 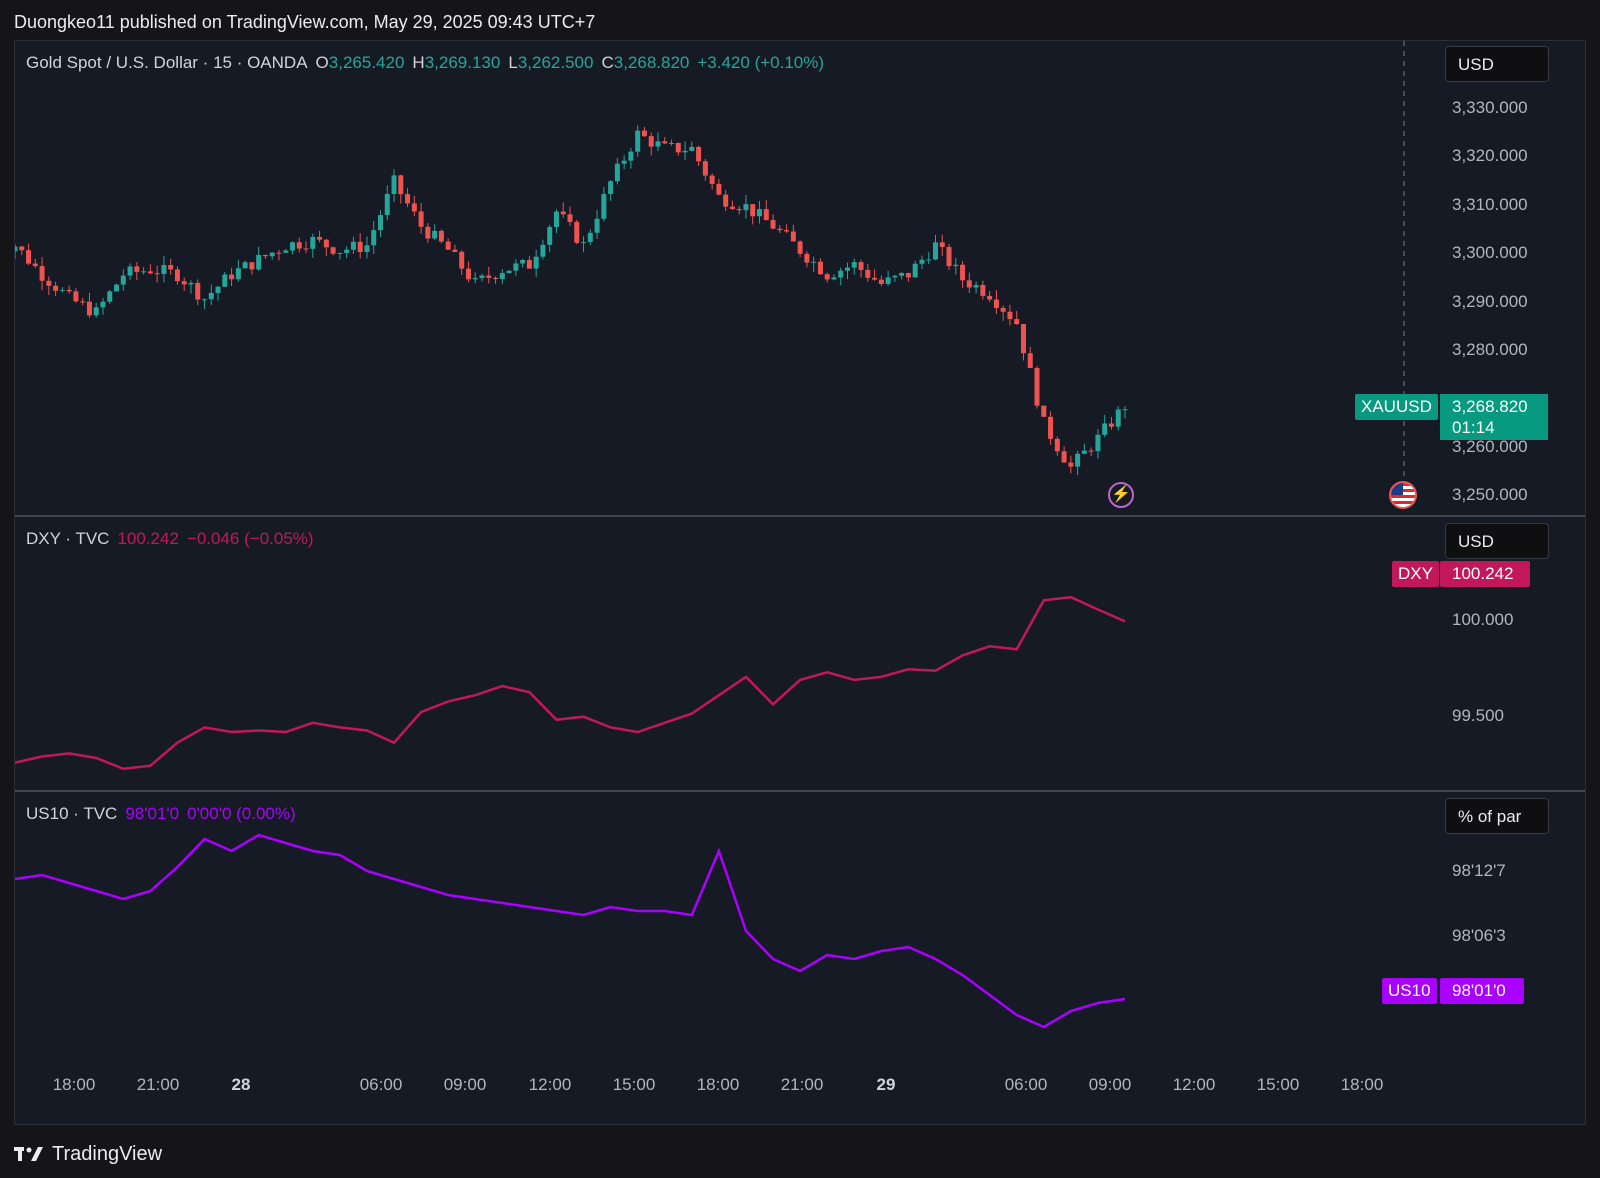 What do you see at coordinates (88, 1154) in the screenshot?
I see `footer-brand: TradingView` at bounding box center [88, 1154].